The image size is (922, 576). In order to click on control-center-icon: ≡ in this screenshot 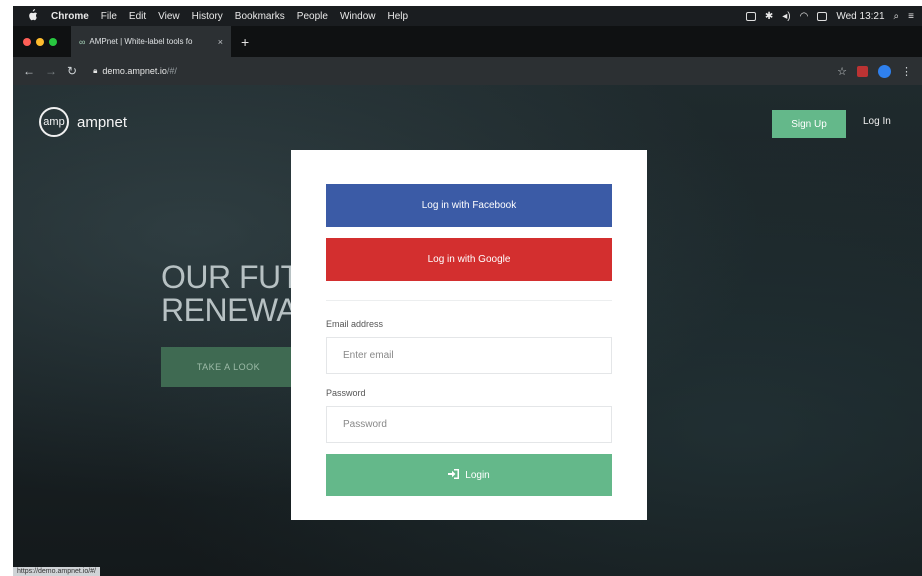, I will do `click(911, 16)`.